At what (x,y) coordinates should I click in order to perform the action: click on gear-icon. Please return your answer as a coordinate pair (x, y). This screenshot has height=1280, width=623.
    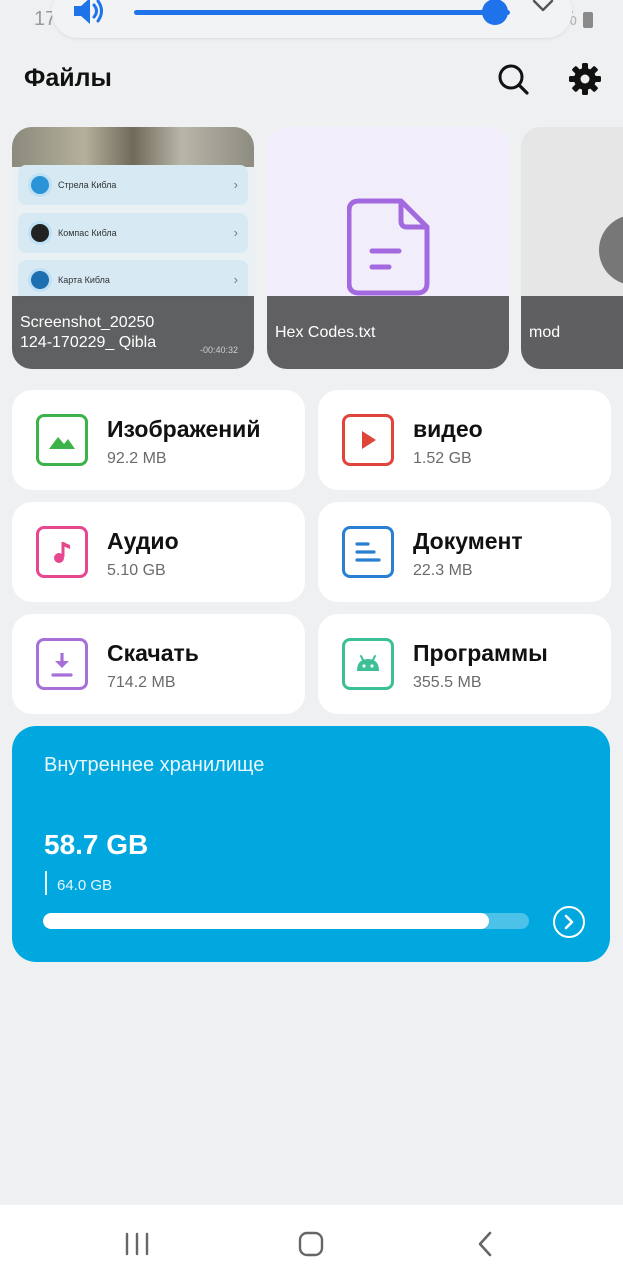
    Looking at the image, I should click on (585, 79).